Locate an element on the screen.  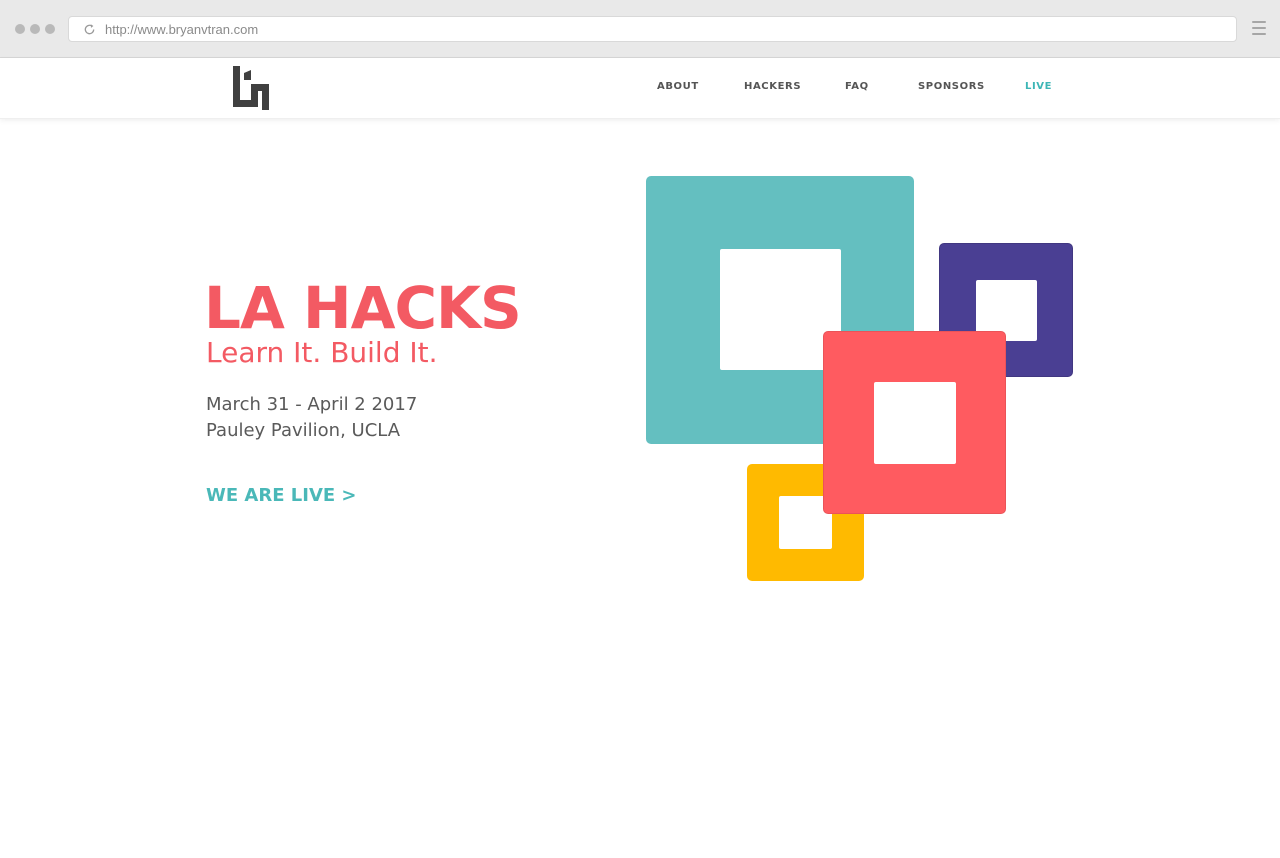
nav-link-live: LIVE is located at coordinates (1038, 86).